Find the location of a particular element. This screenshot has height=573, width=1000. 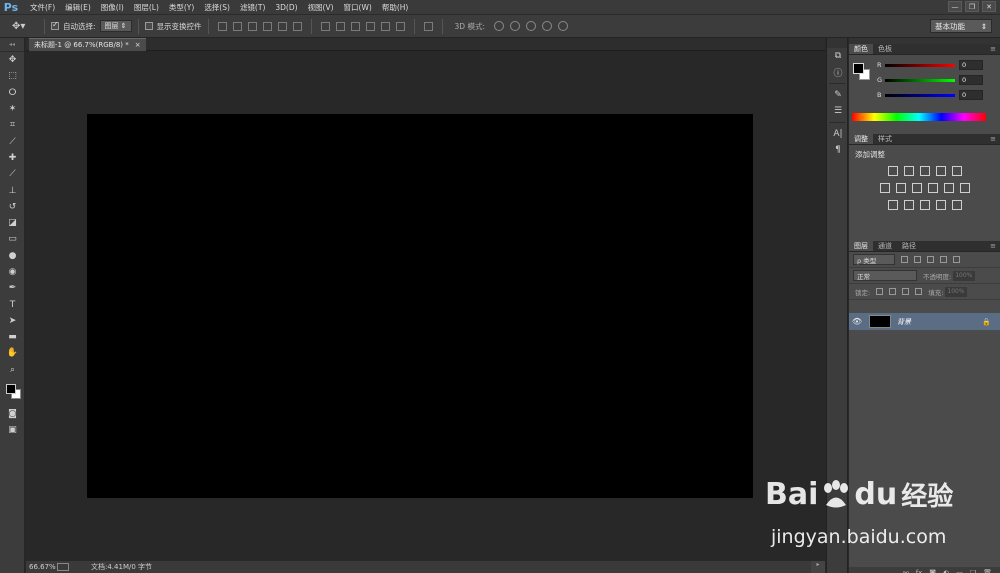

lock-position-icon is located at coordinates (906, 291).